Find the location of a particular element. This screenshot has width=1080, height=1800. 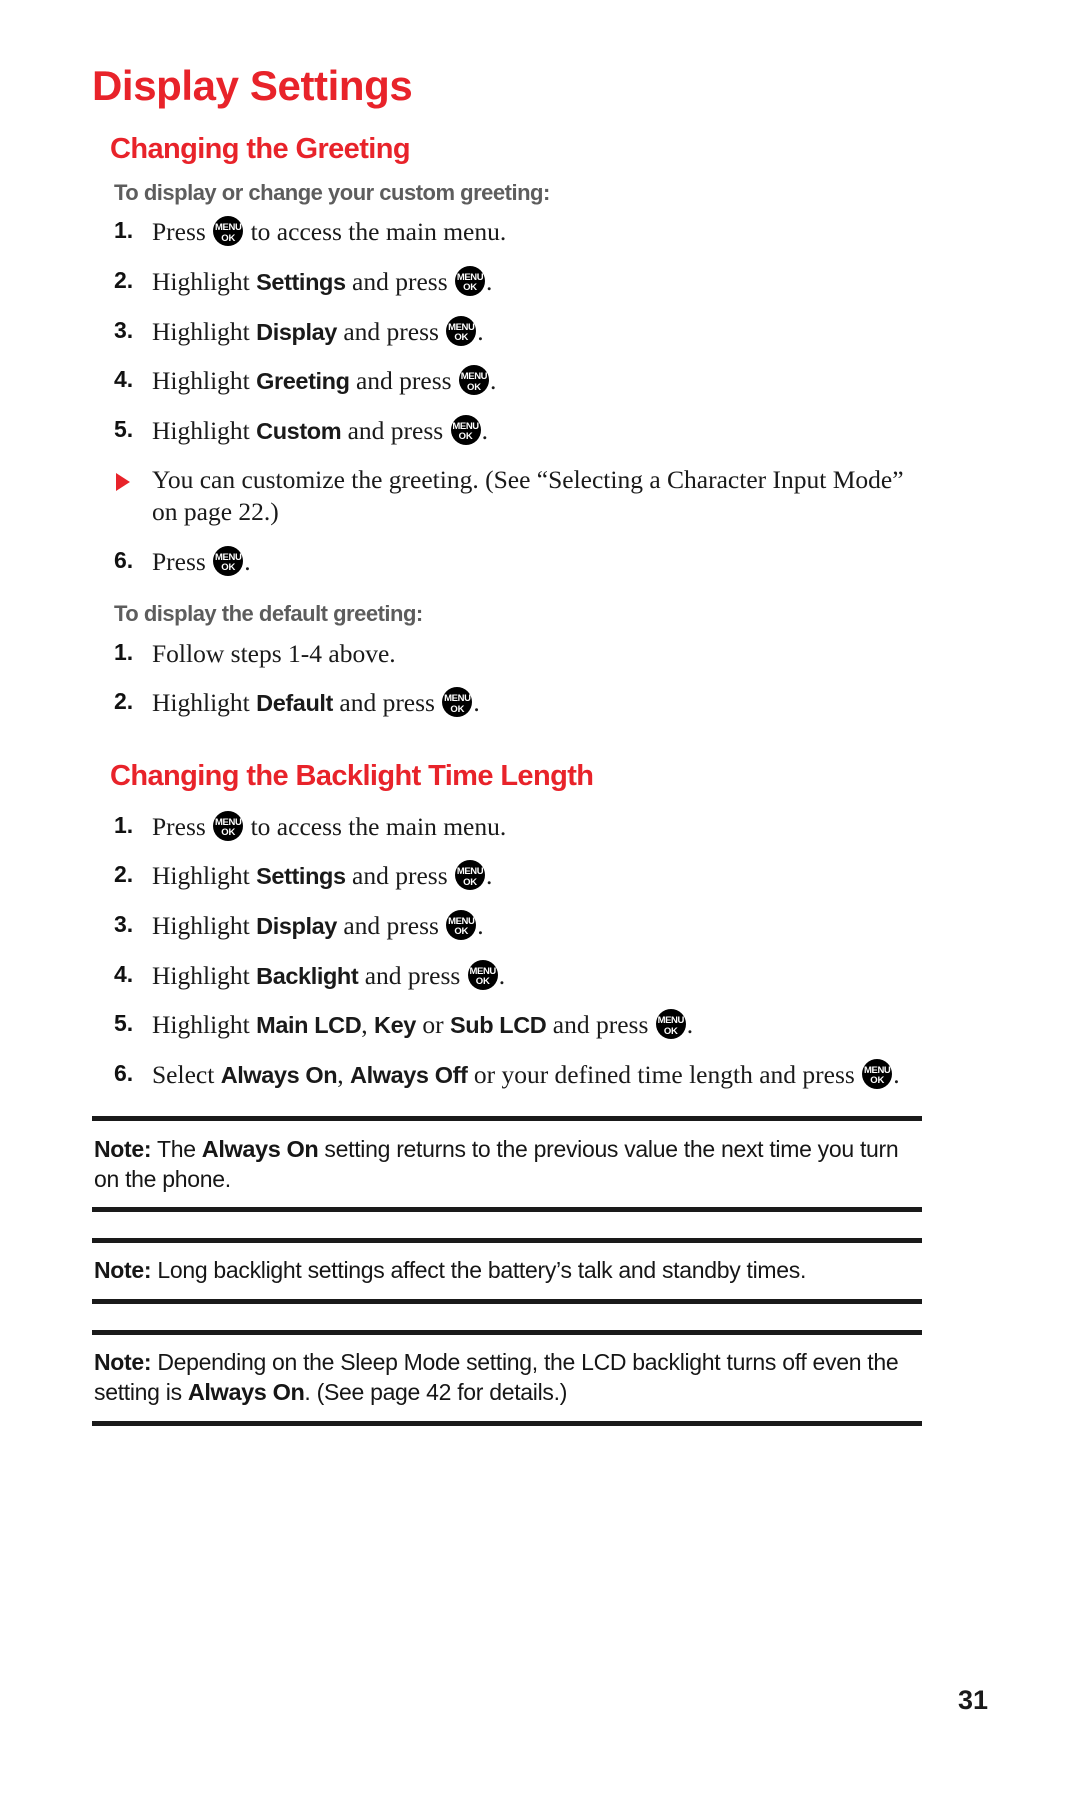

step-text: Press MENU OK to access the main menu. is located at coordinates (329, 231).